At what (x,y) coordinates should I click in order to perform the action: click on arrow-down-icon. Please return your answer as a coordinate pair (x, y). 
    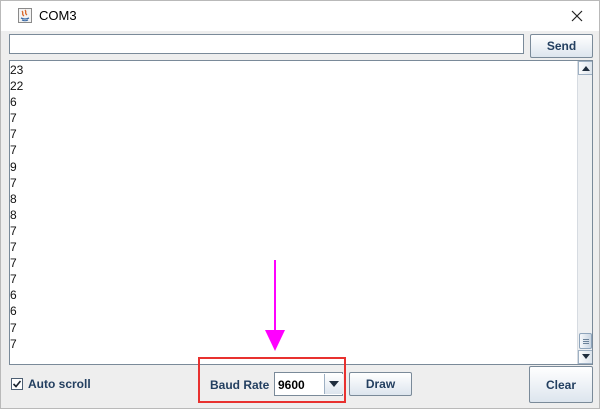
    Looking at the image, I should click on (586, 356).